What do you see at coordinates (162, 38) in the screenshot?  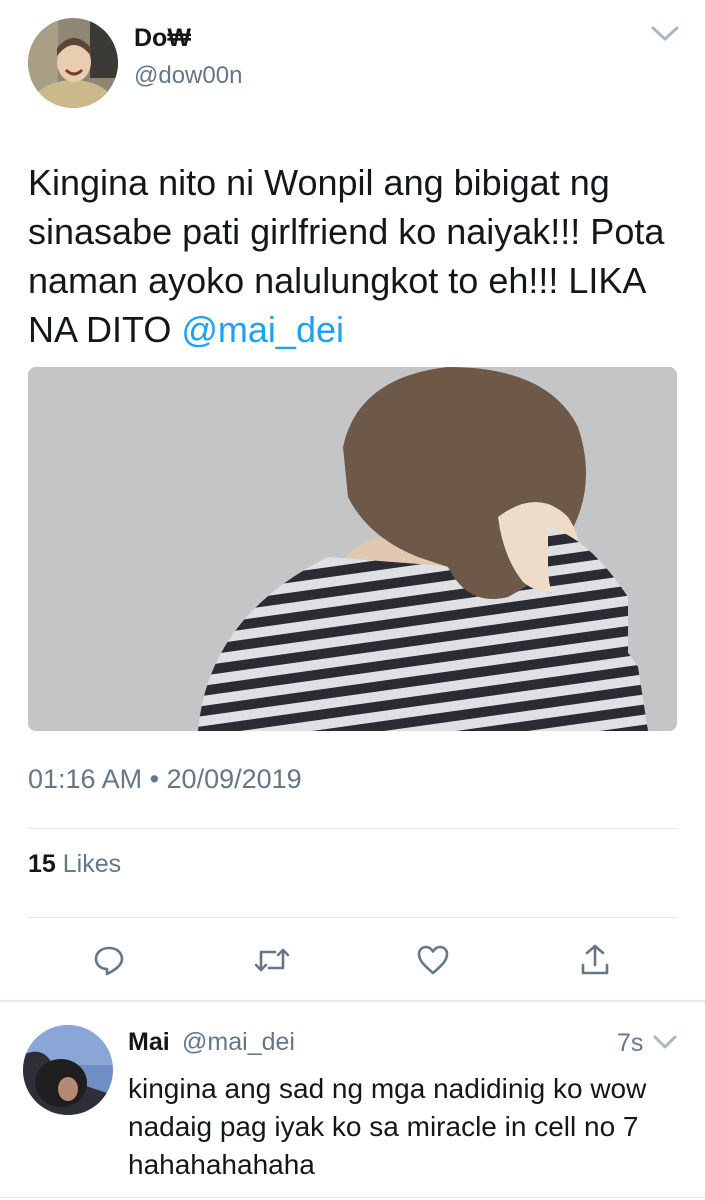 I see `author-display-name: Do₩` at bounding box center [162, 38].